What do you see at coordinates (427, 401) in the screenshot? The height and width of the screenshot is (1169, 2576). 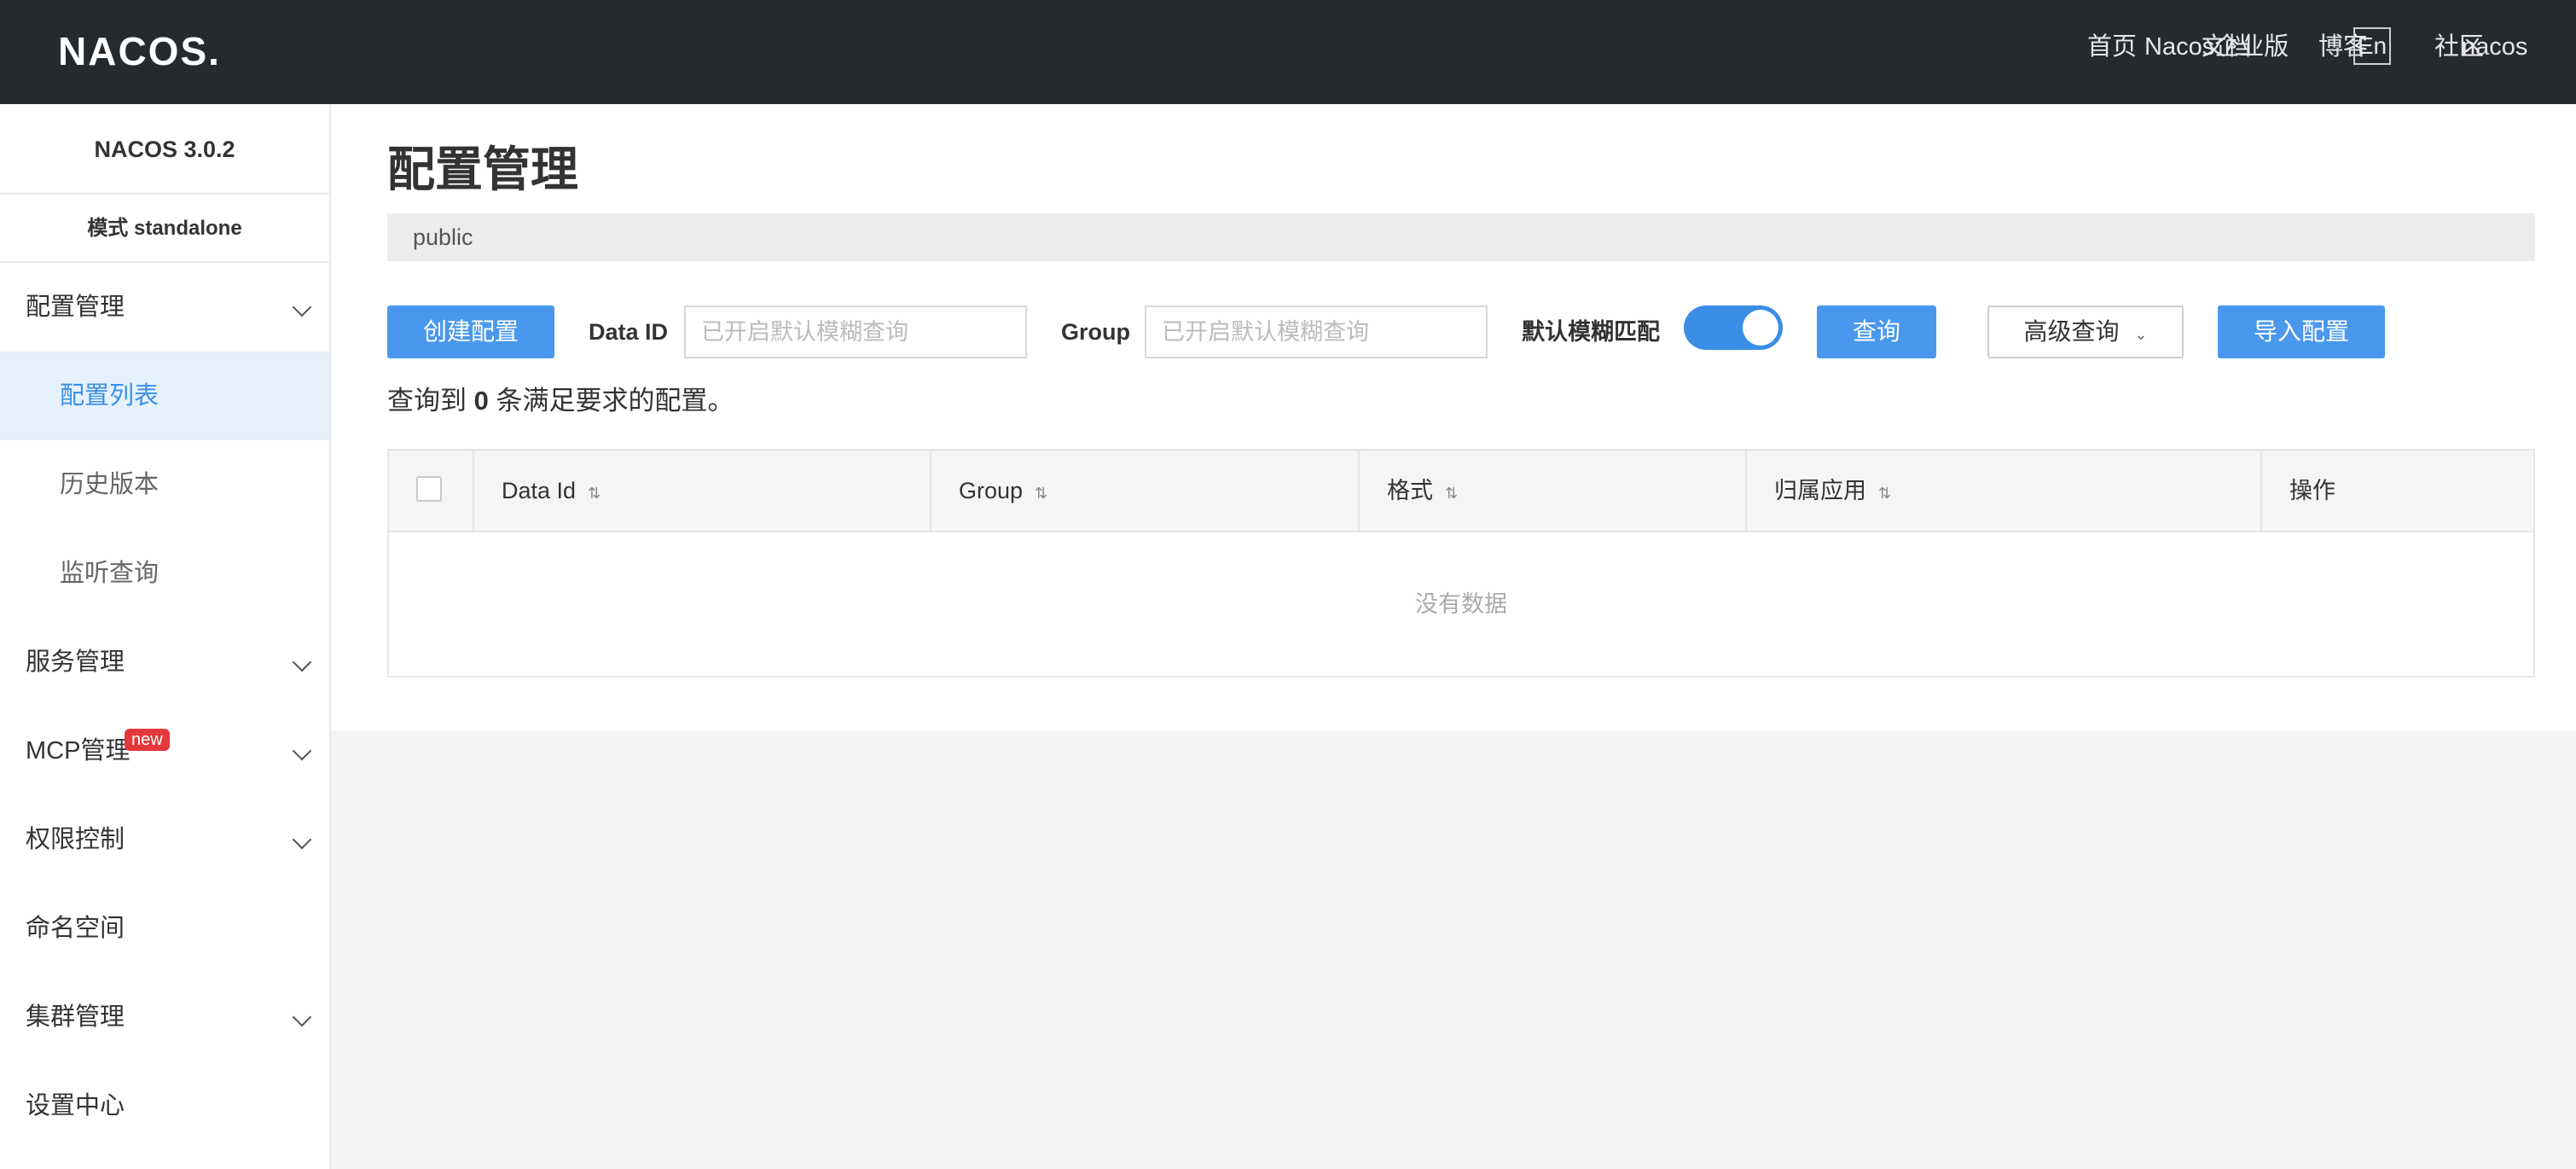 I see `result-prefix: 查询到` at bounding box center [427, 401].